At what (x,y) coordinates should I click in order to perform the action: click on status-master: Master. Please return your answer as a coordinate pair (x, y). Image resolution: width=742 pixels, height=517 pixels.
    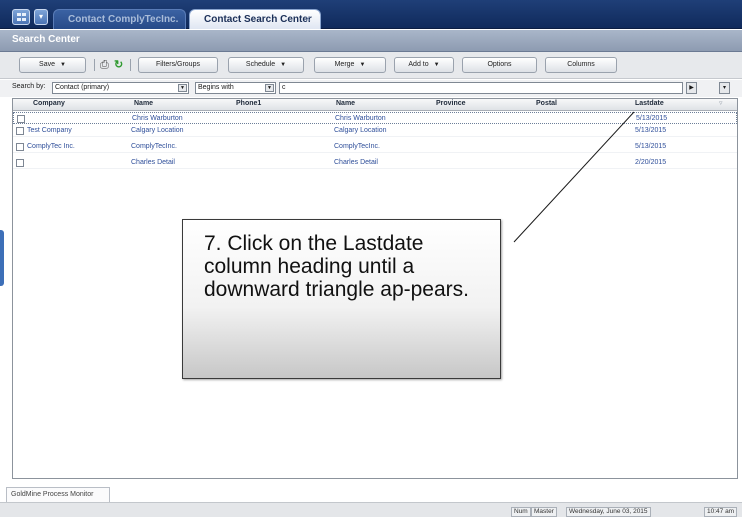
    Looking at the image, I should click on (544, 512).